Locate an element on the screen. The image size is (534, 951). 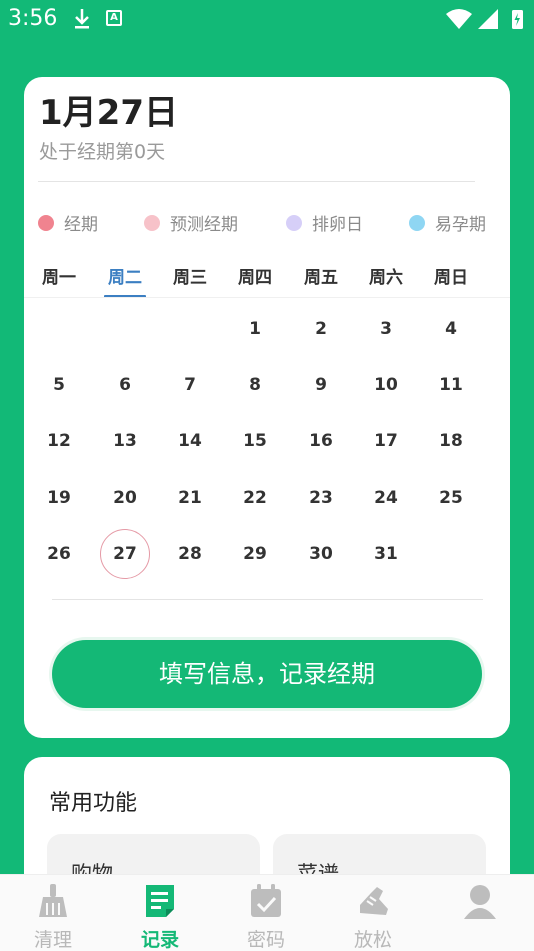
calendar-day: 10 is located at coordinates (386, 385).